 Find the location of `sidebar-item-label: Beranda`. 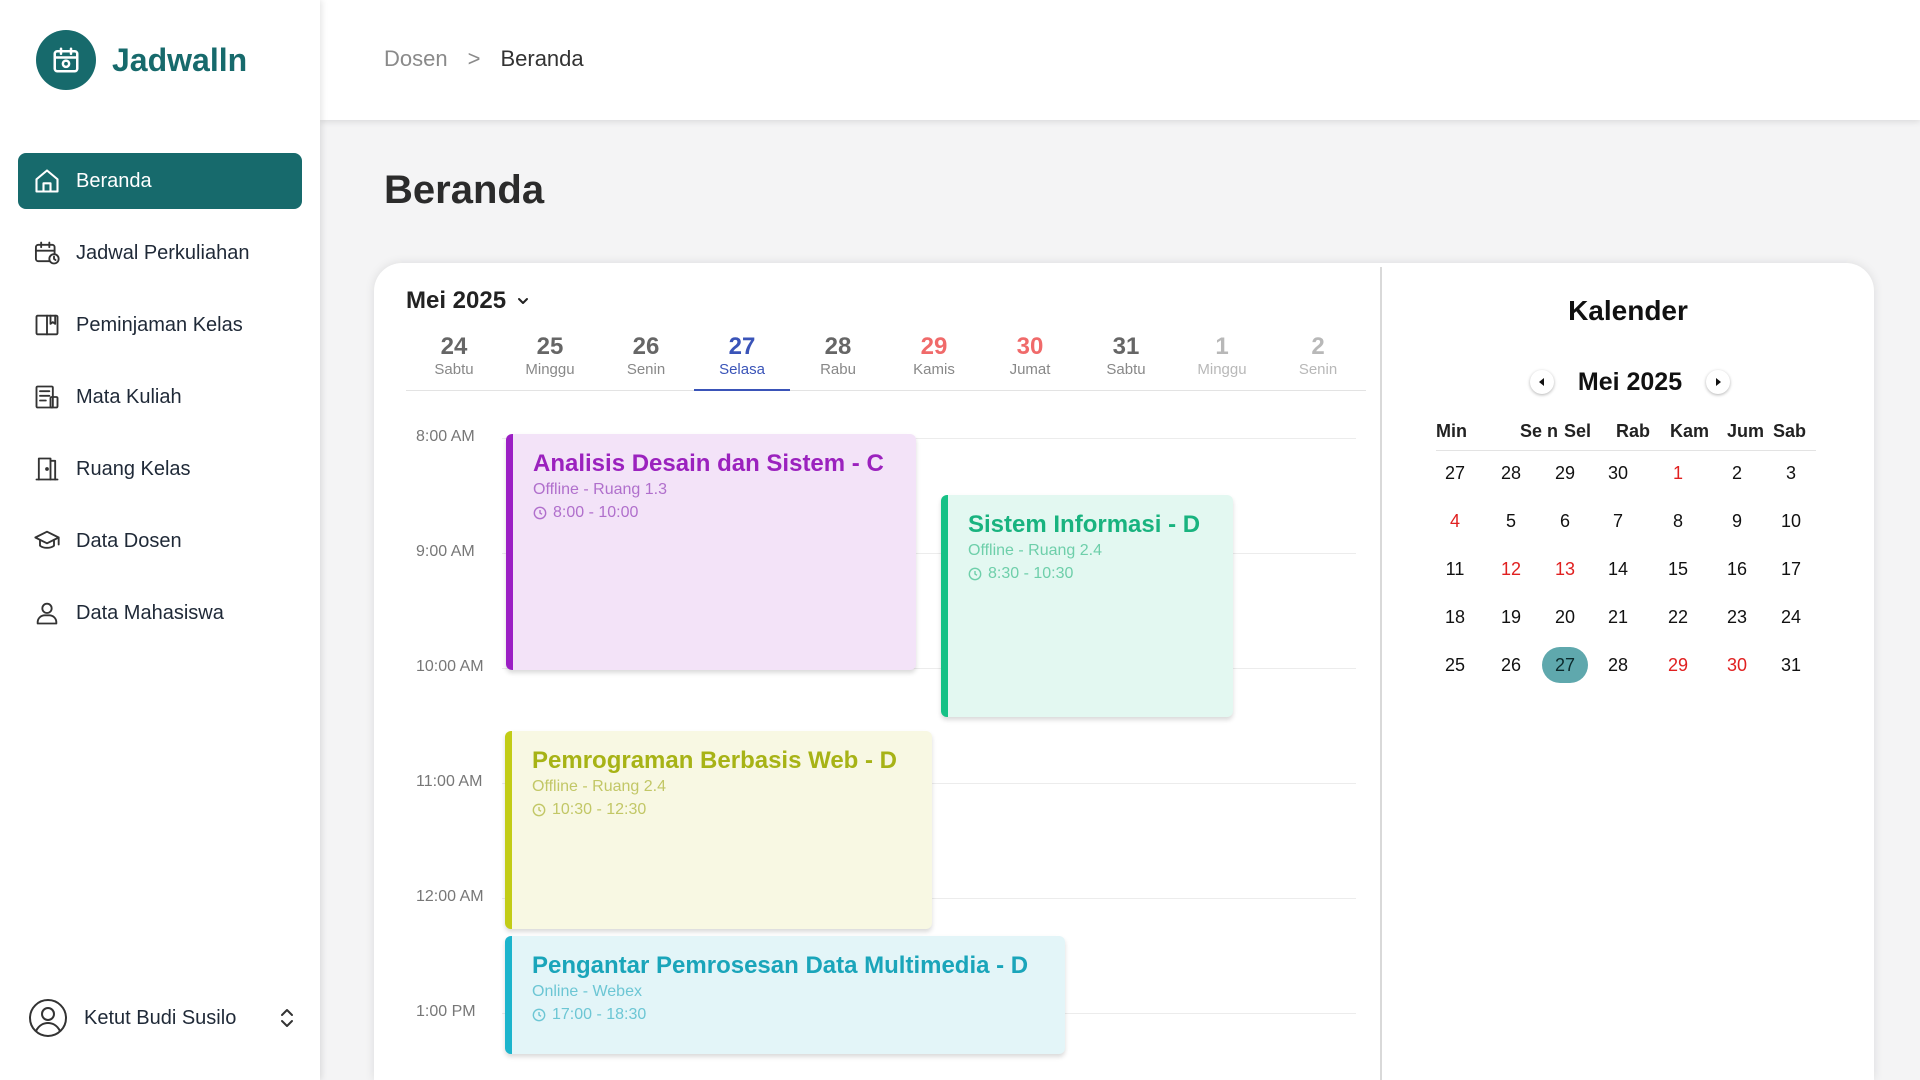

sidebar-item-label: Beranda is located at coordinates (114, 180).